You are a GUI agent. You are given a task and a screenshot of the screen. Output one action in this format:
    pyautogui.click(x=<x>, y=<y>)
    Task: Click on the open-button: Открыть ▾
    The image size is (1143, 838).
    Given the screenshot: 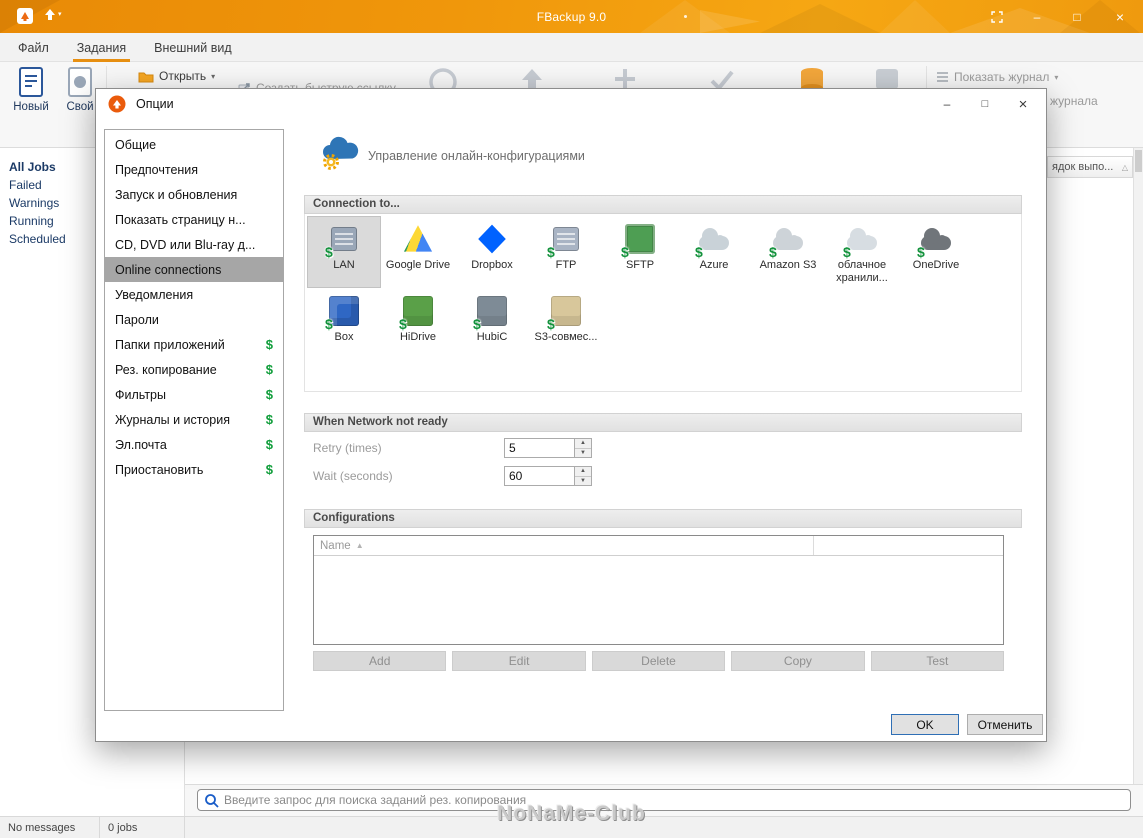 What is the action you would take?
    pyautogui.click(x=176, y=76)
    